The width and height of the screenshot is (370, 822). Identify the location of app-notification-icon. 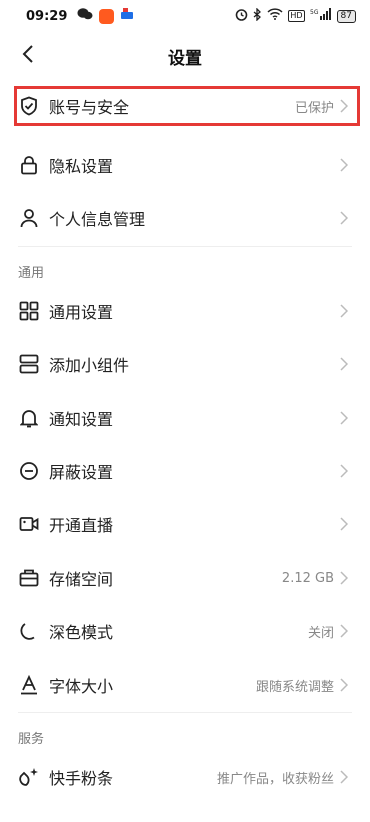
(127, 16).